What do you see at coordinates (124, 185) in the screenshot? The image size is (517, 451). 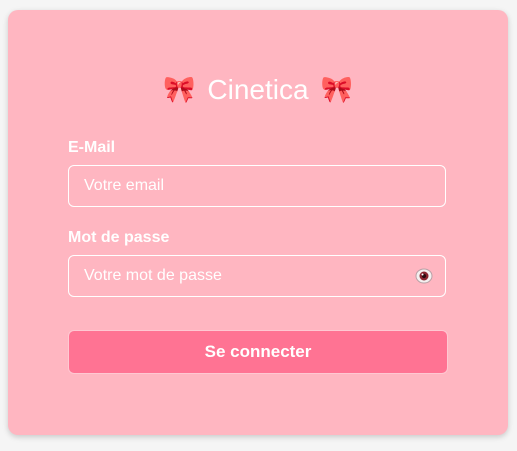 I see `email-placeholder: Votre email` at bounding box center [124, 185].